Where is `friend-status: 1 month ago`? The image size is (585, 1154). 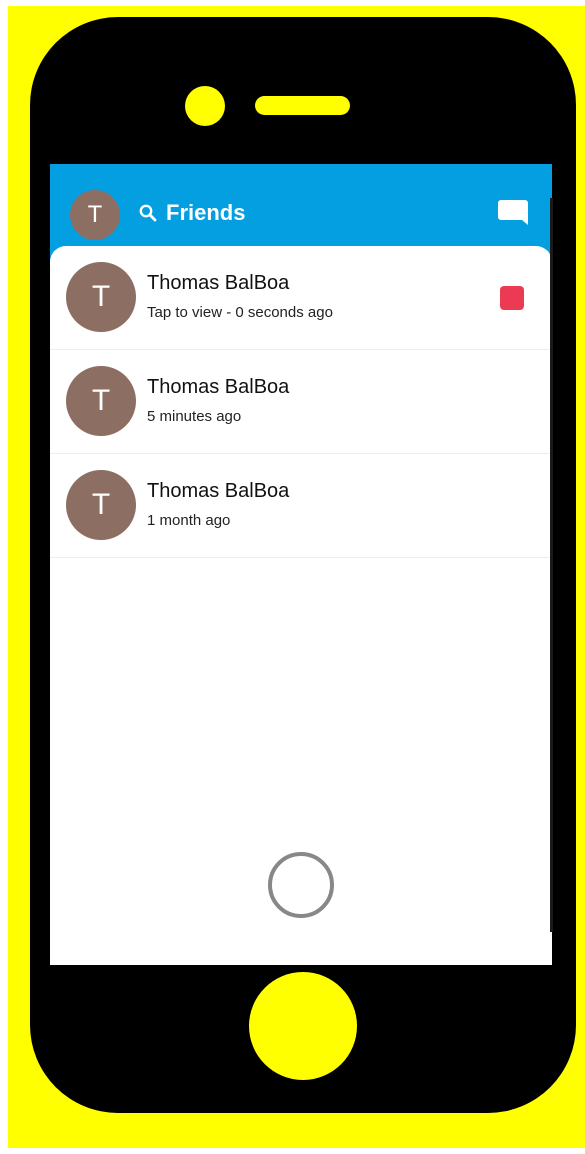 friend-status: 1 month ago is located at coordinates (189, 520).